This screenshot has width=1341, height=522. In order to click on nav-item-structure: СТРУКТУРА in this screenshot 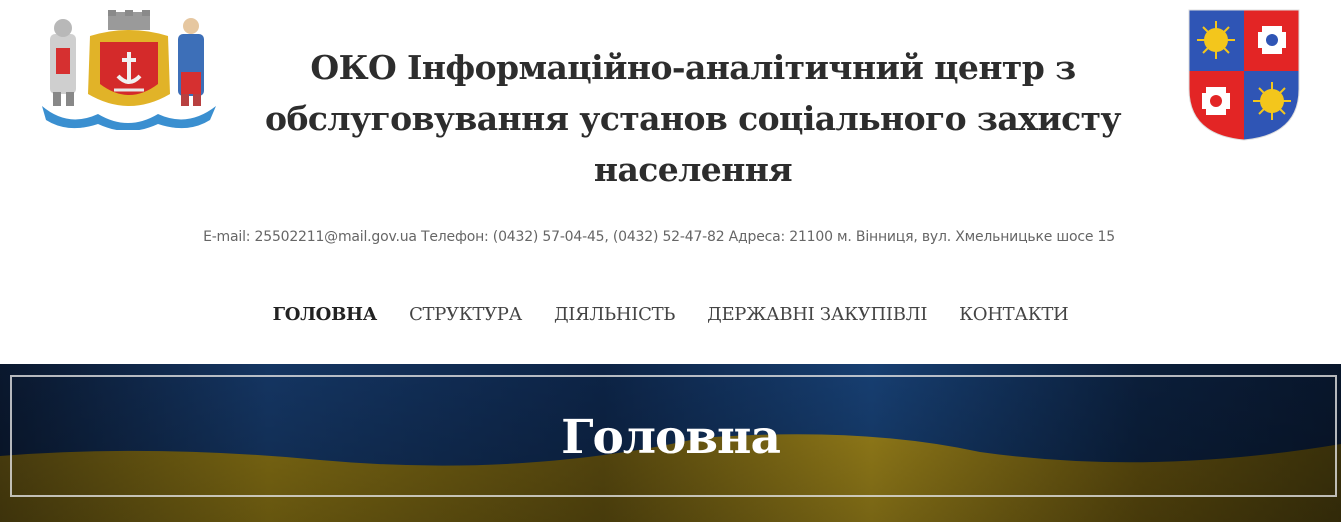, I will do `click(465, 314)`.